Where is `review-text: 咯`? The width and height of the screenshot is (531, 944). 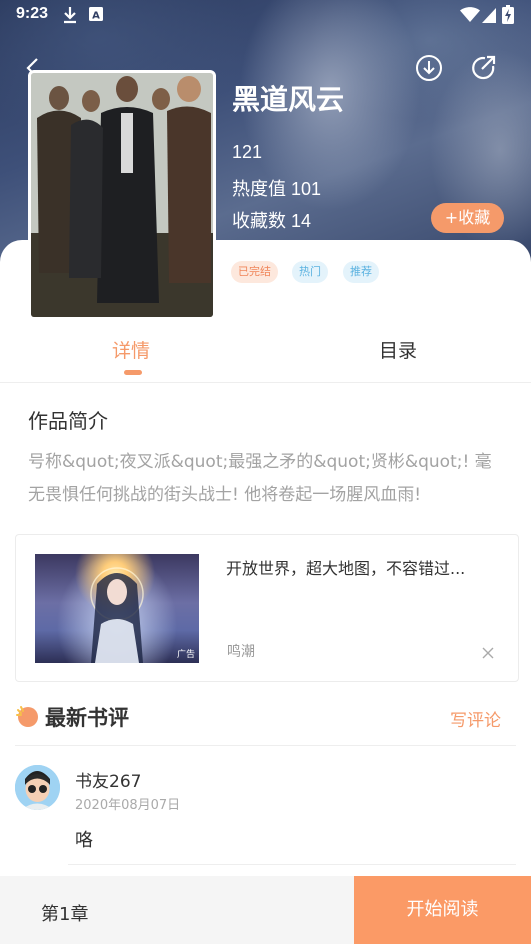 review-text: 咯 is located at coordinates (84, 840).